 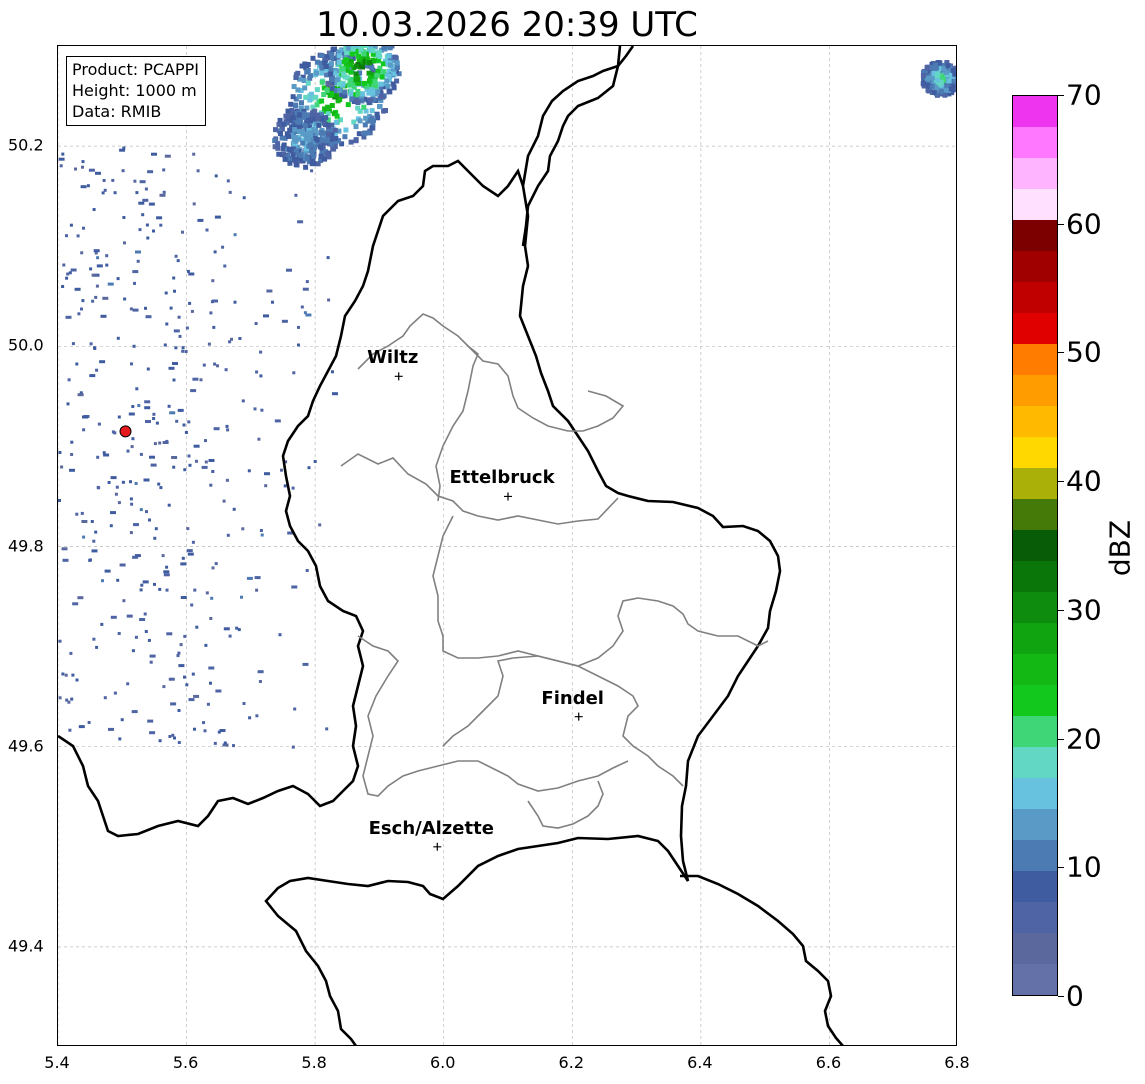 What do you see at coordinates (1084, 867) in the screenshot?
I see `colorbar-tick-label: 10` at bounding box center [1084, 867].